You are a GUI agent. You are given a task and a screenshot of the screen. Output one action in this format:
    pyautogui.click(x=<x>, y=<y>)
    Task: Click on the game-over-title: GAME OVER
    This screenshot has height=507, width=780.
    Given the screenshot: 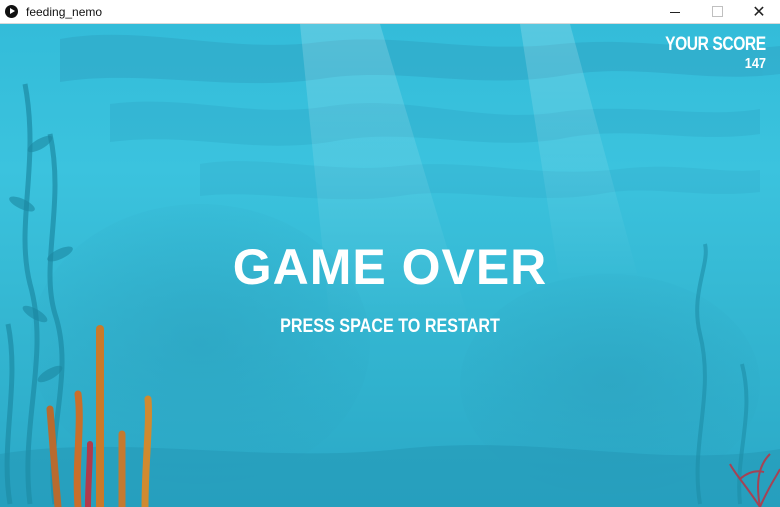 What is the action you would take?
    pyautogui.click(x=390, y=267)
    